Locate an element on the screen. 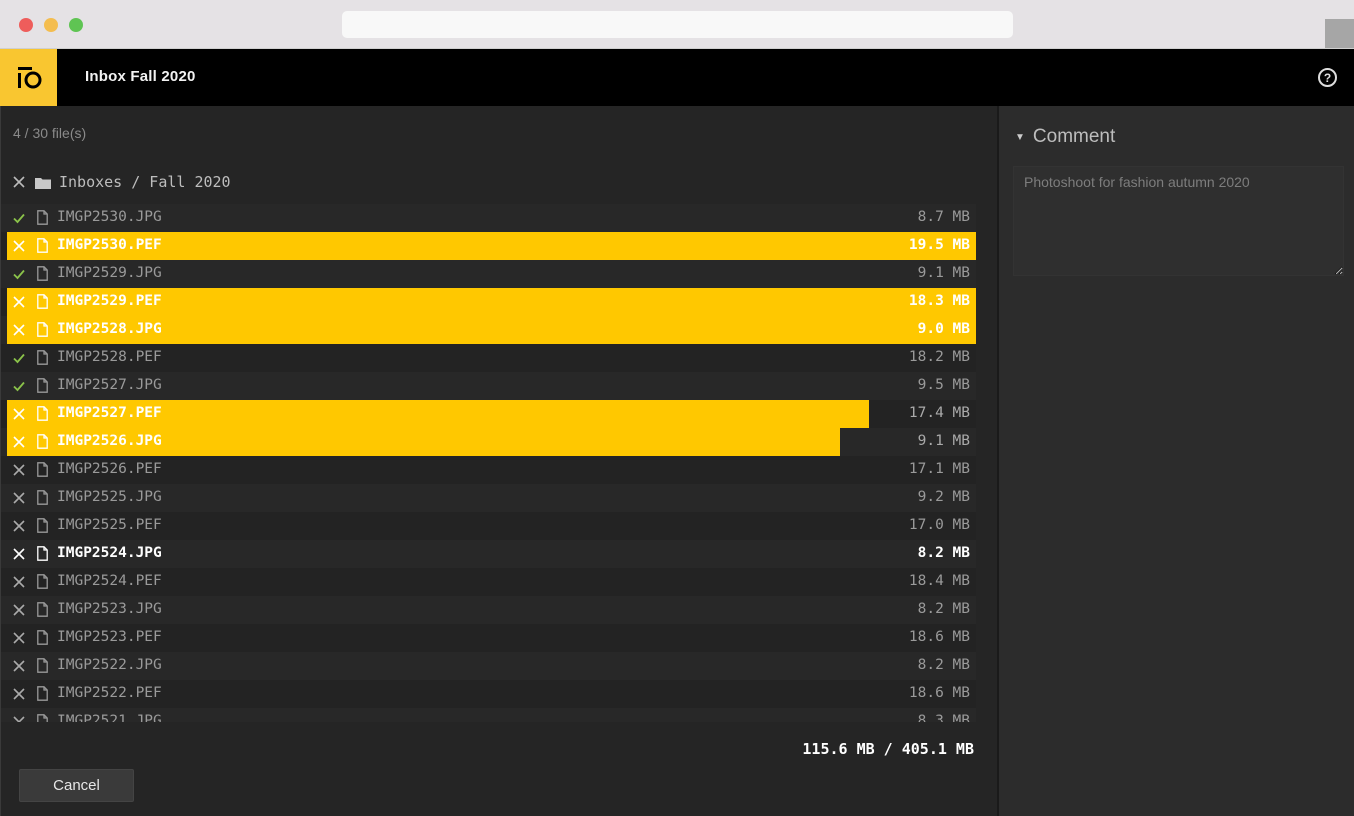 The width and height of the screenshot is (1354, 816). file-size: 9.0 MB is located at coordinates (943, 329).